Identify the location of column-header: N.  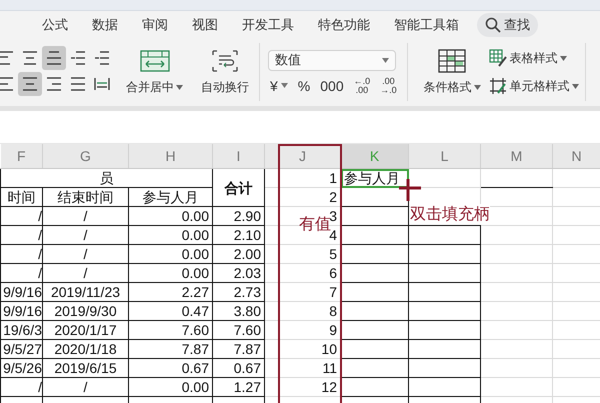
(576, 156).